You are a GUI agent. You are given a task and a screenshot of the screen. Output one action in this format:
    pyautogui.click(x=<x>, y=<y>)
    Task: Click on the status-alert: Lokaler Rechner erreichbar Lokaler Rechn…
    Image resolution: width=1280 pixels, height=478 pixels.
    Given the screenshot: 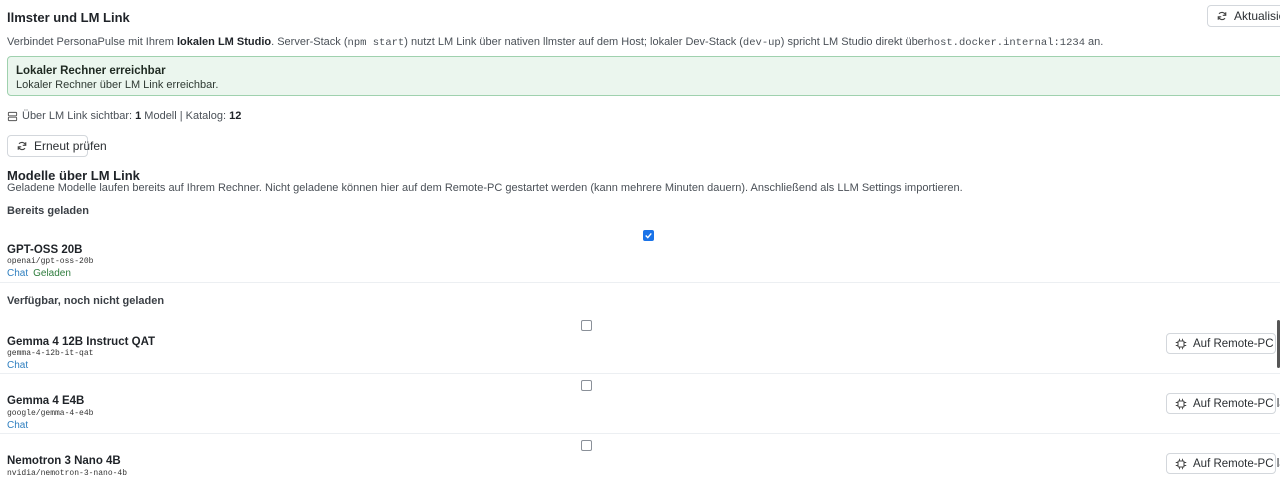 What is the action you would take?
    pyautogui.click(x=643, y=76)
    